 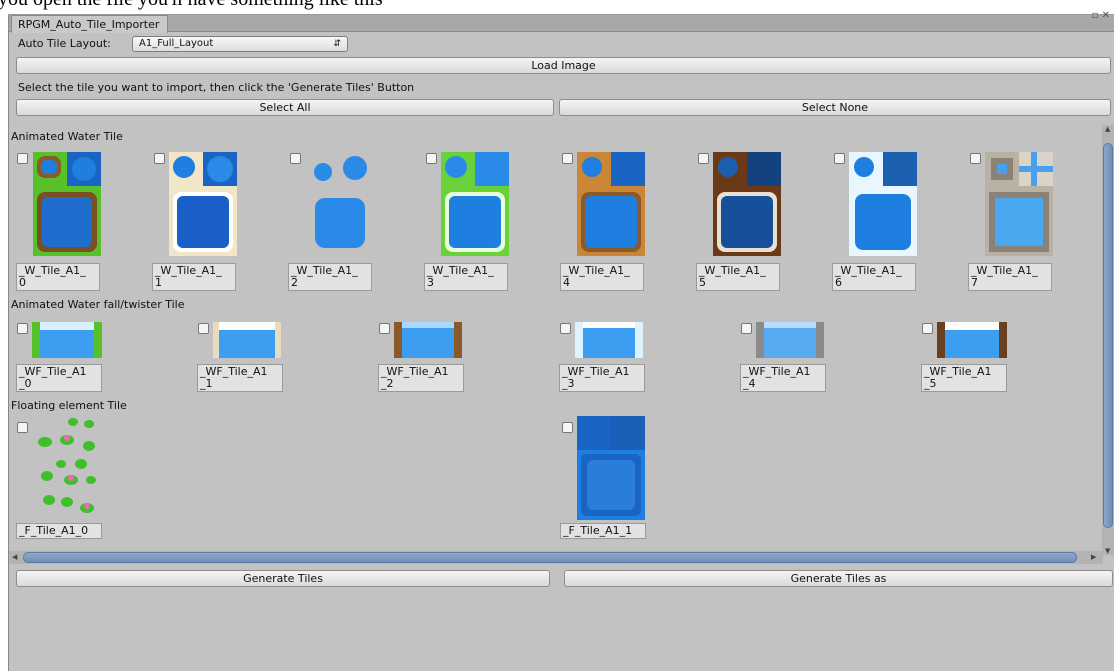 What do you see at coordinates (194, 277) in the screenshot?
I see `tile-name-field: _W_Tile_A1_ 1` at bounding box center [194, 277].